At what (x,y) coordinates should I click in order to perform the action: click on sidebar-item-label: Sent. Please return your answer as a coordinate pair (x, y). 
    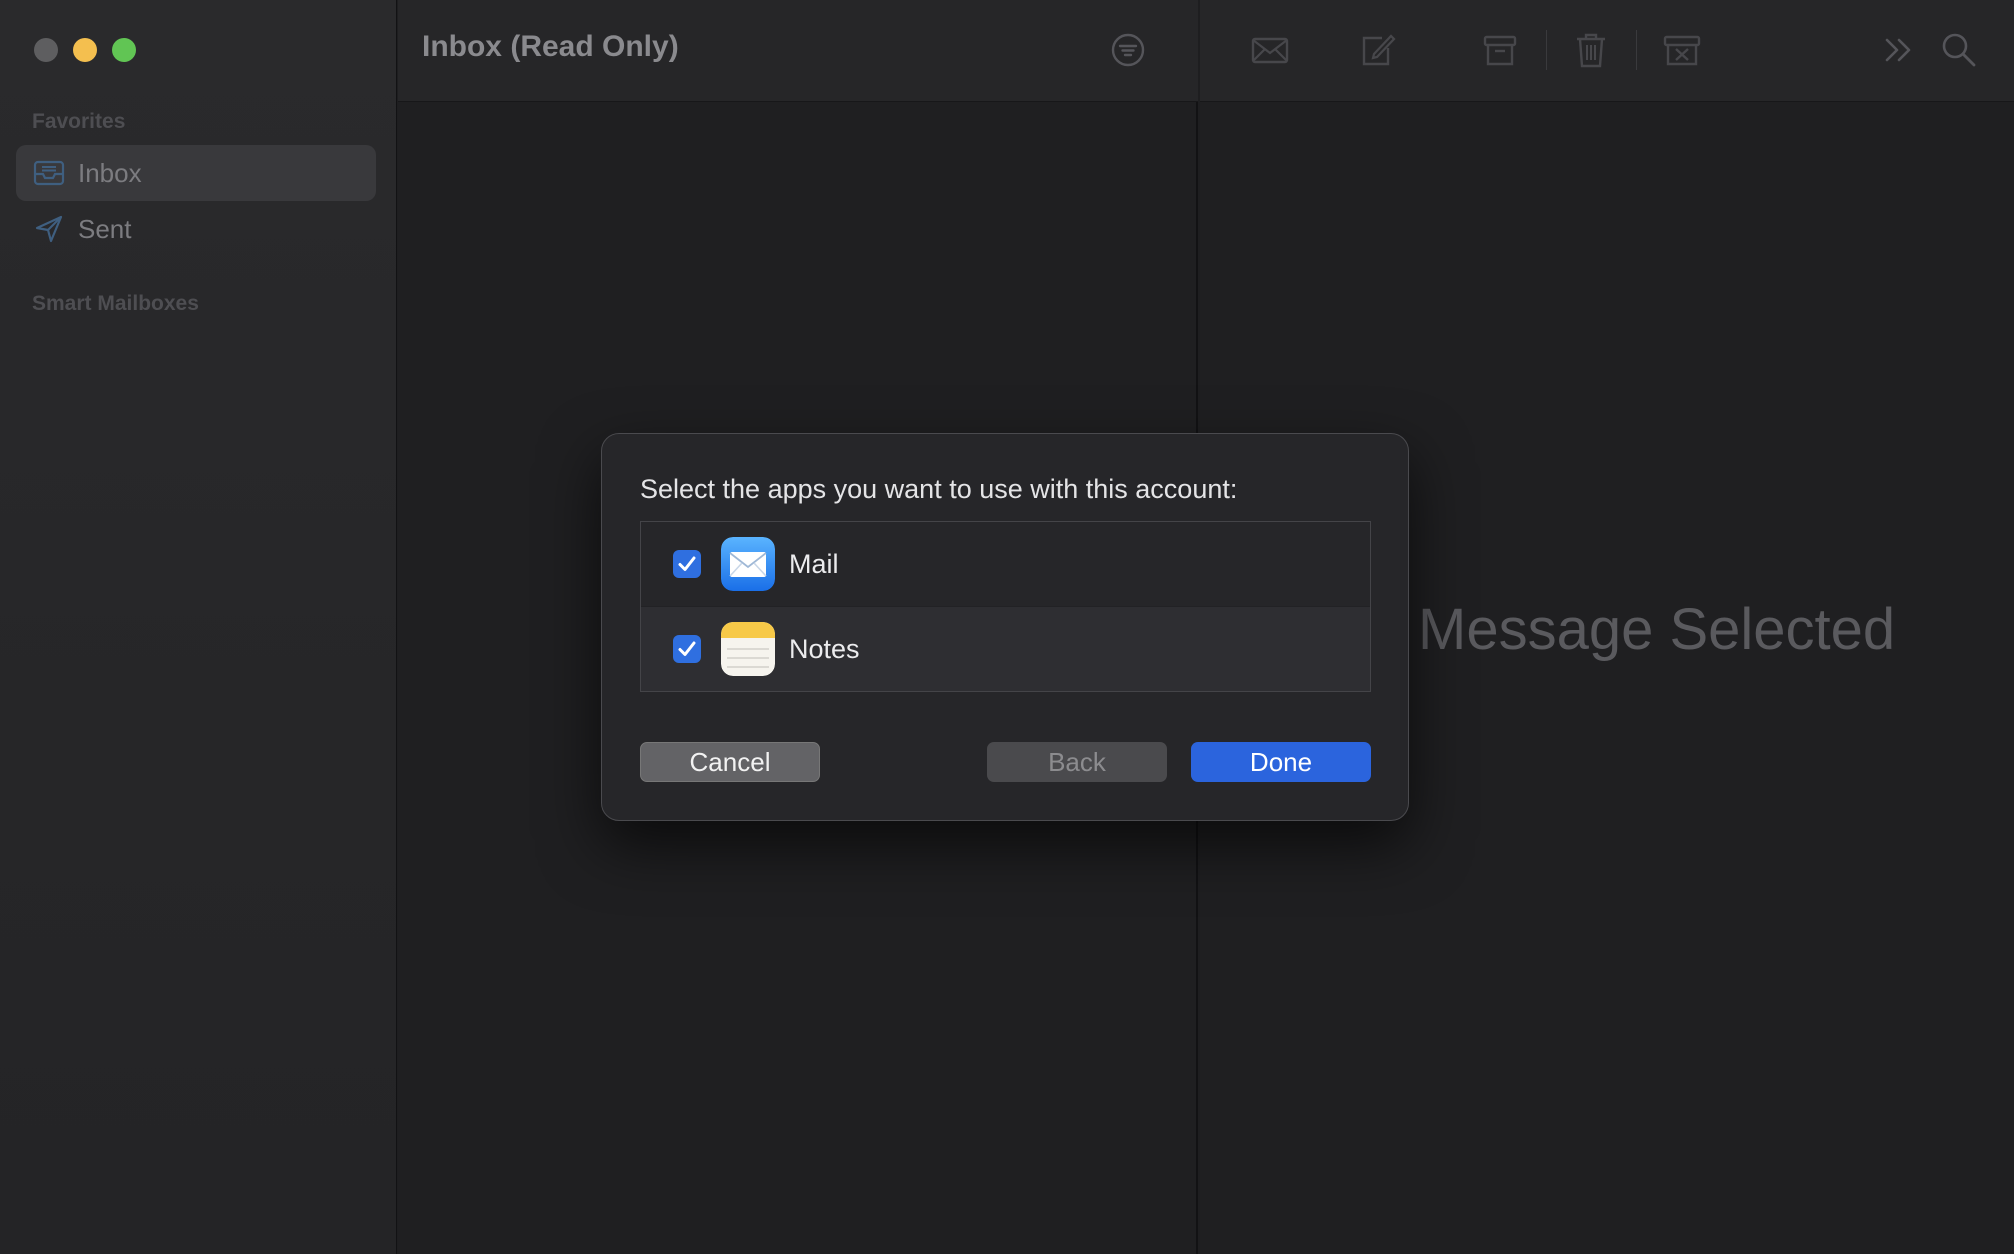
    Looking at the image, I should click on (105, 228).